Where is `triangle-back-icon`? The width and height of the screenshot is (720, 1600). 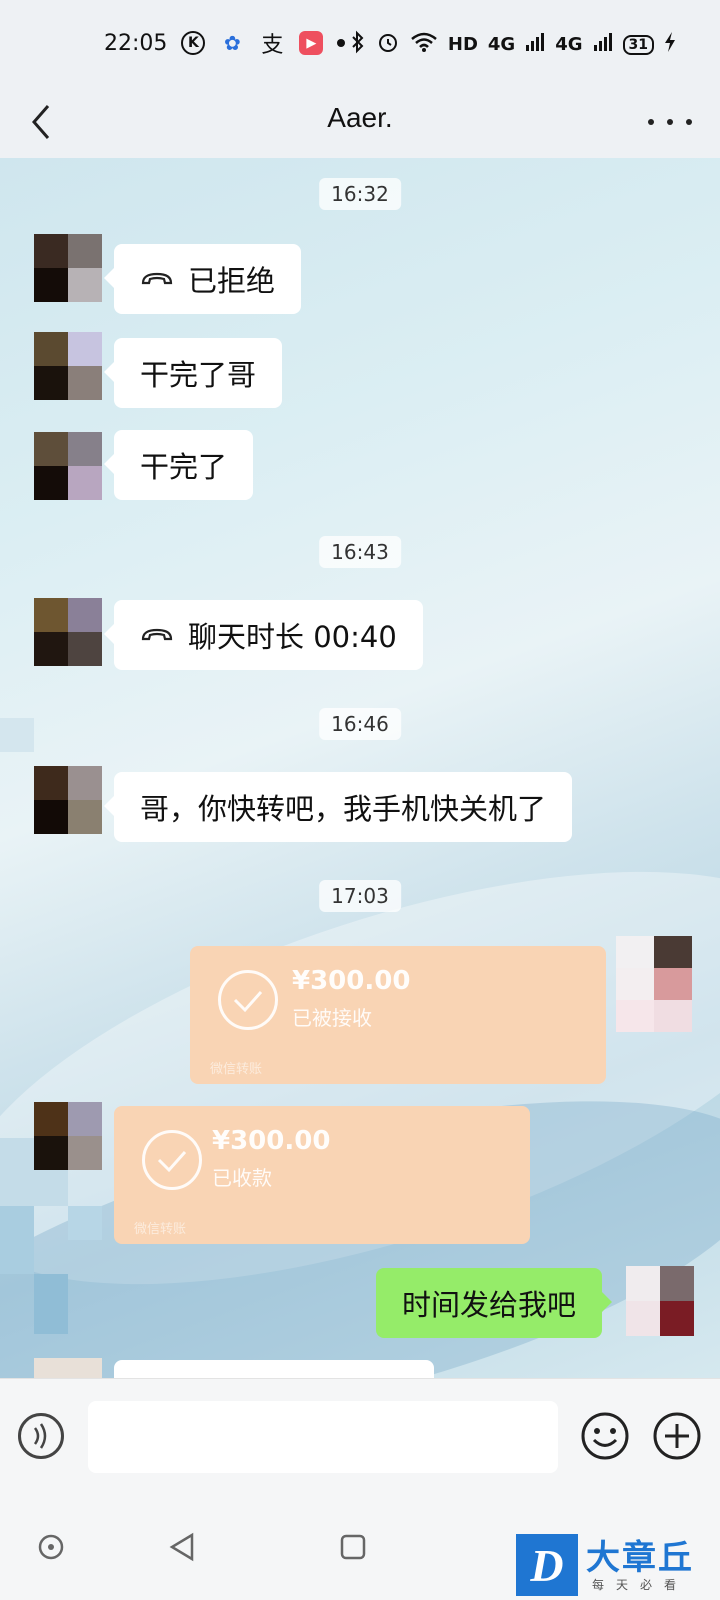
triangle-back-icon is located at coordinates (181, 1547).